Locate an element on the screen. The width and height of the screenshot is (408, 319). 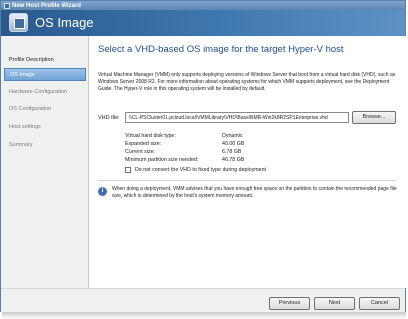
property-row: Expanded size: 40.00 GB is located at coordinates (225, 144).